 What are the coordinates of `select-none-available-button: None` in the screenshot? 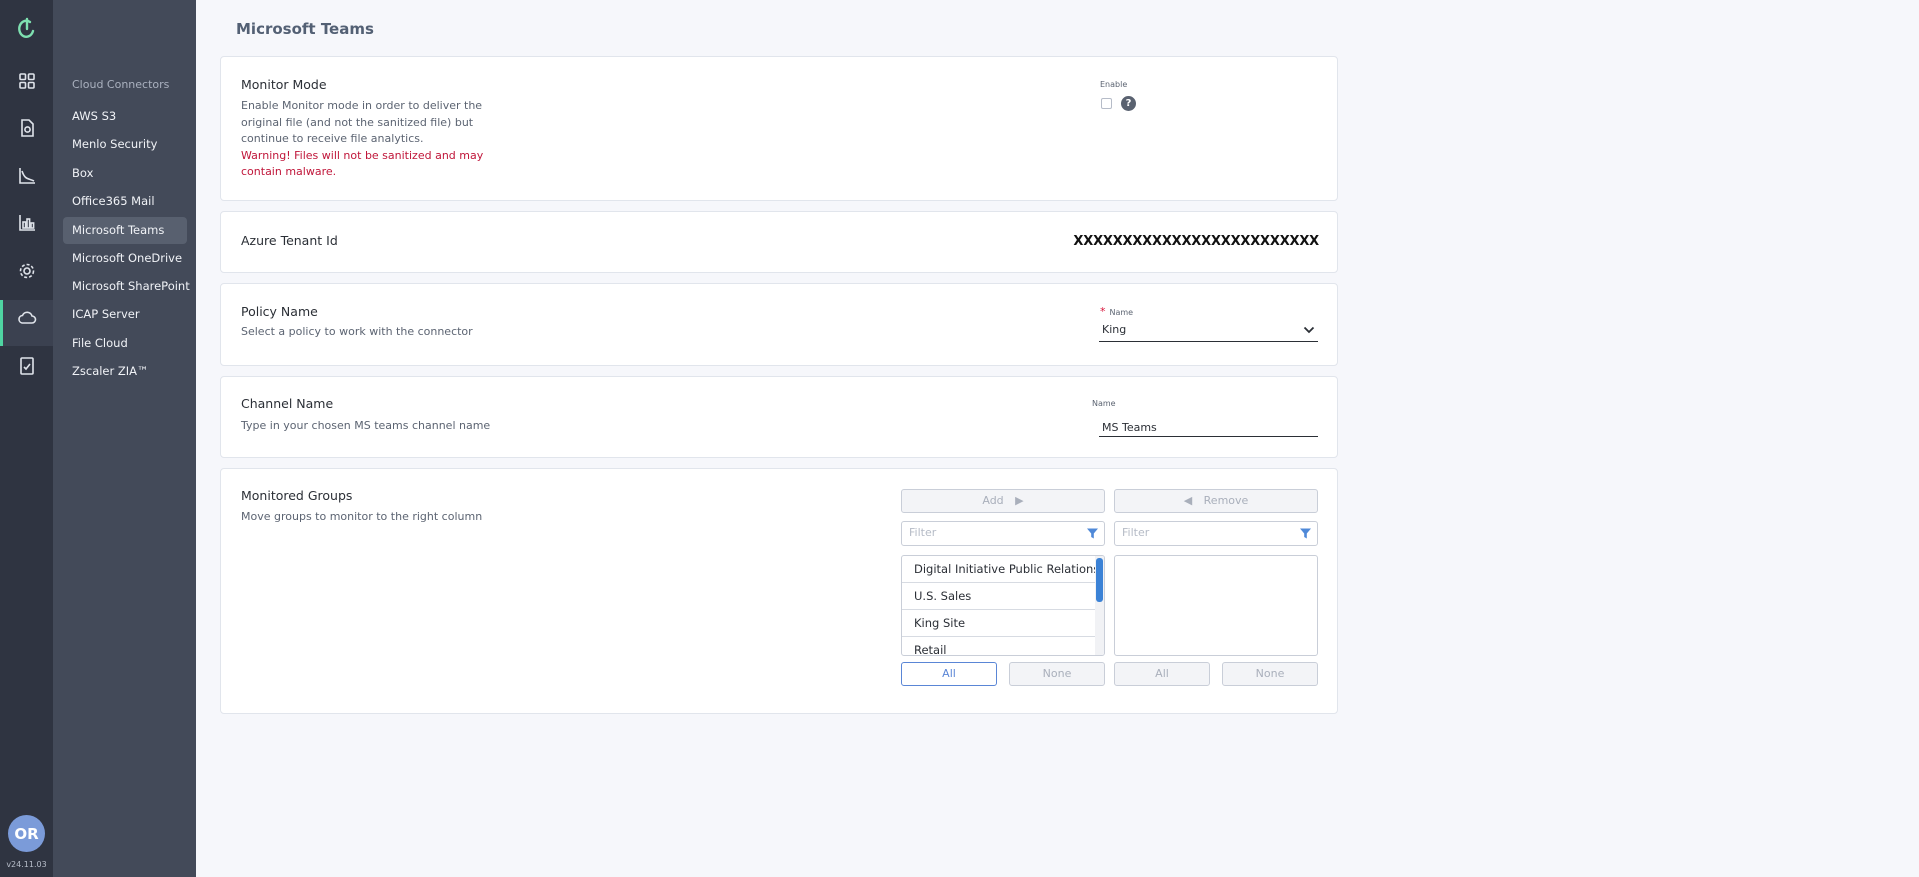 It's located at (1057, 674).